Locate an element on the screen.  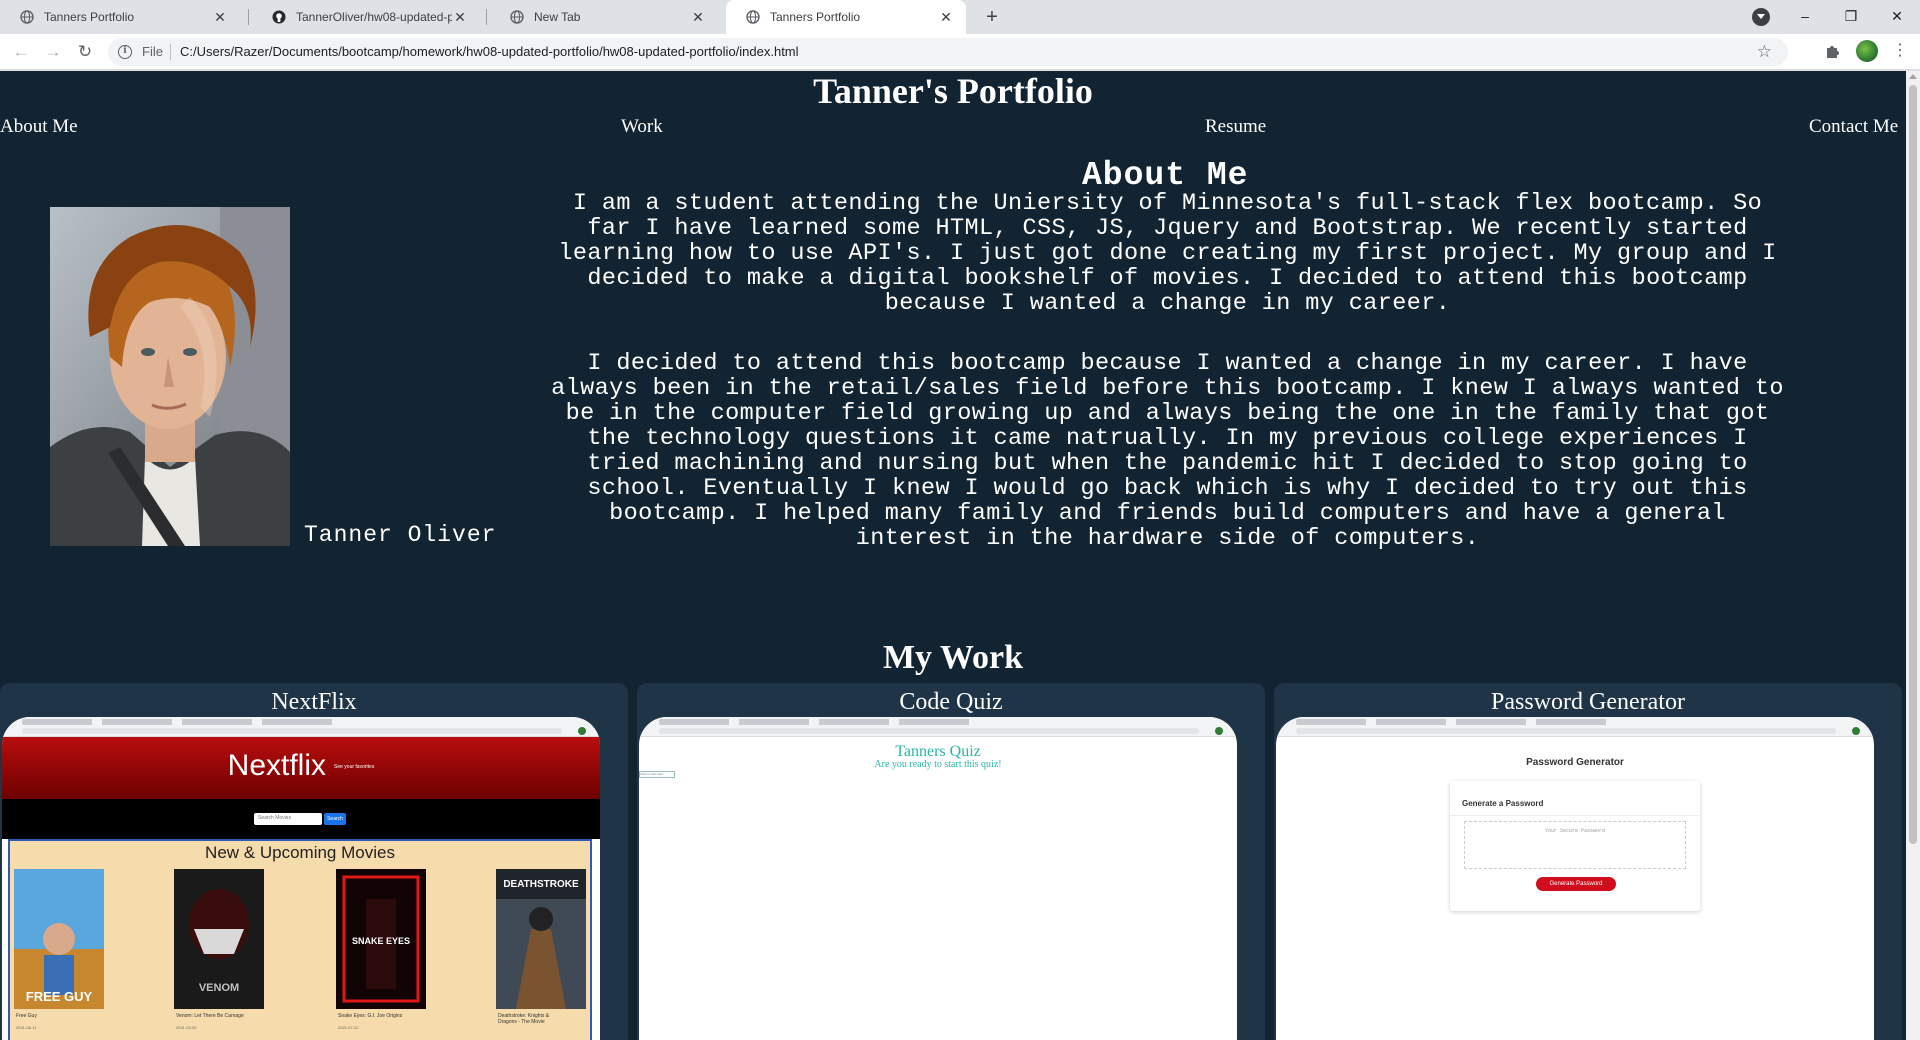
quiz-subtitle: Are you ready to start this quiz! is located at coordinates (938, 764).